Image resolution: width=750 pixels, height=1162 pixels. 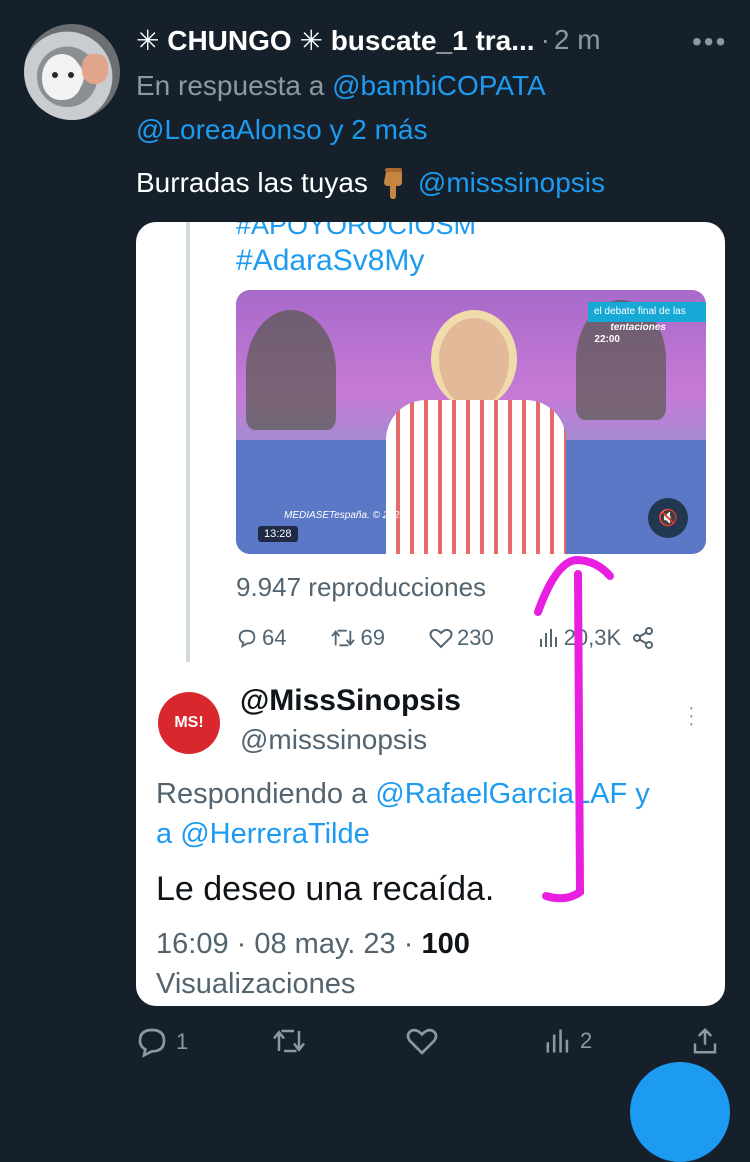 I want to click on reply-button: 1, so click(x=162, y=1042).